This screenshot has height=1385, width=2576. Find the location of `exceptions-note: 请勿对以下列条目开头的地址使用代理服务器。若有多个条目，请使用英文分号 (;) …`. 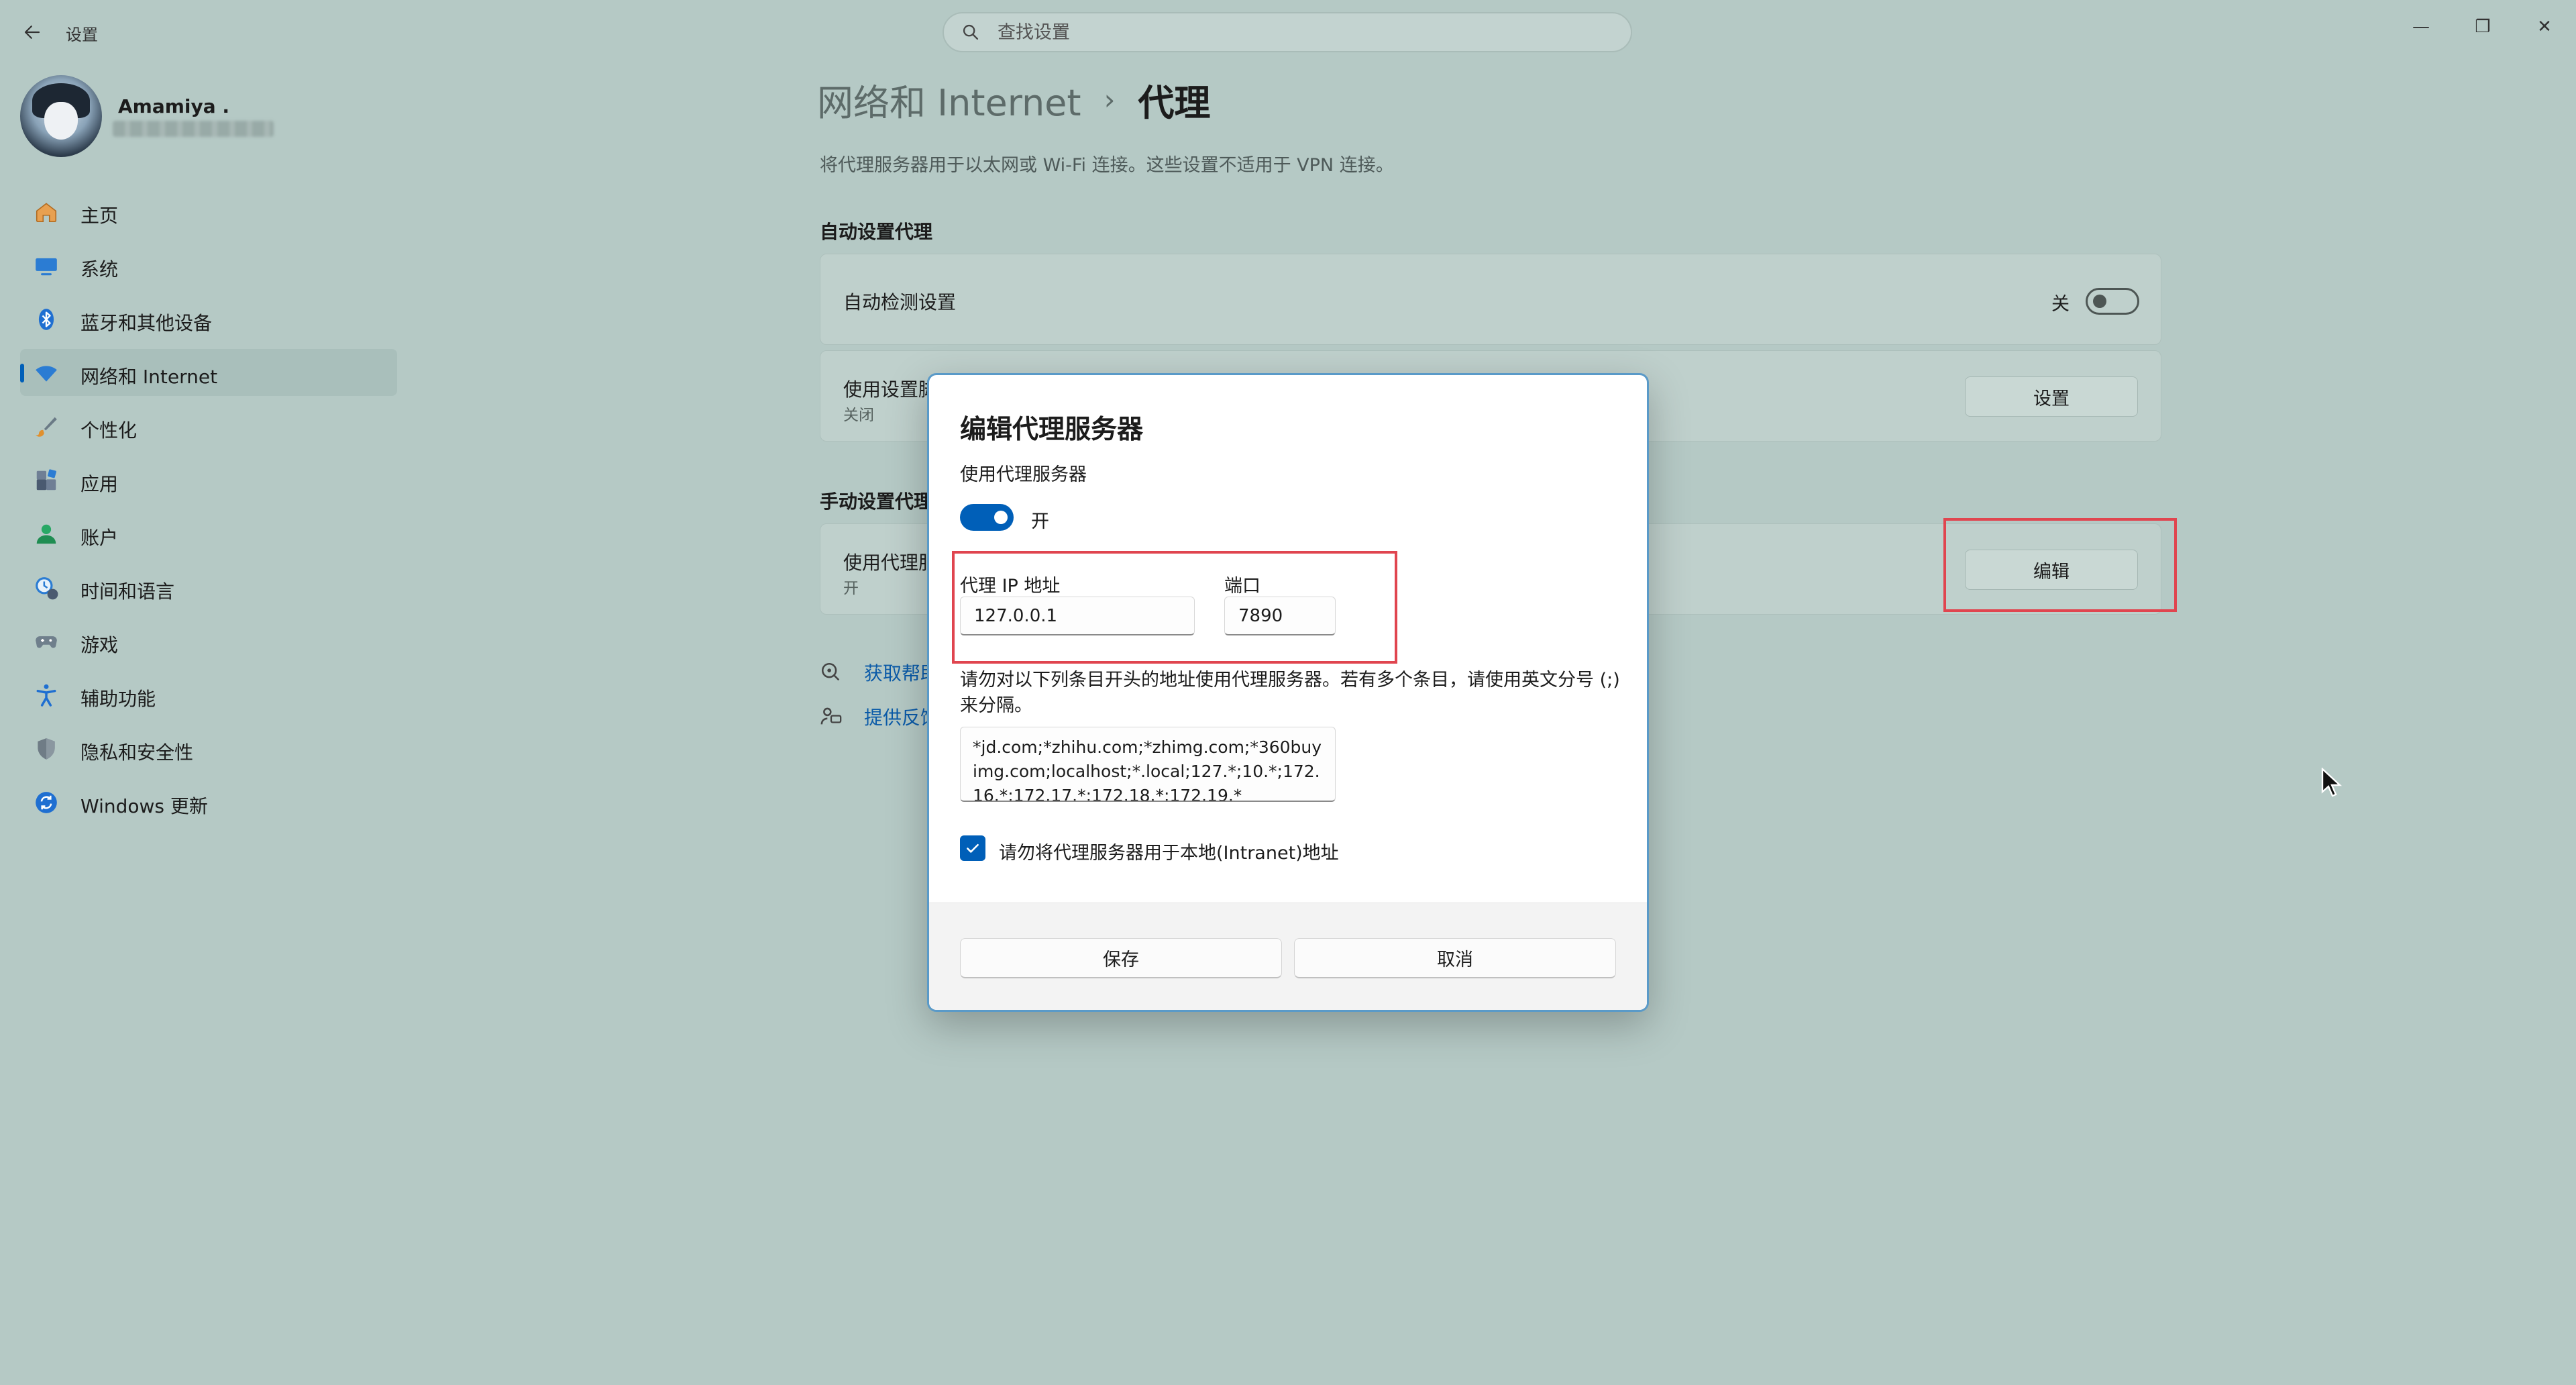

exceptions-note: 请勿对以下列条目开头的地址使用代理服务器。若有多个条目，请使用英文分号 (;) … is located at coordinates (1290, 693).